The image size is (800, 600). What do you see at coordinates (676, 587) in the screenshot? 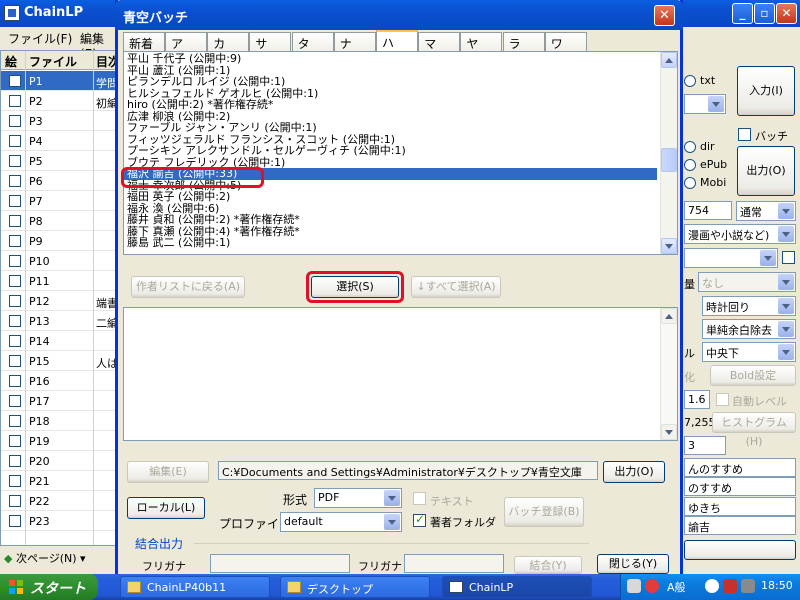
I see `ime-mode: A般` at bounding box center [676, 587].